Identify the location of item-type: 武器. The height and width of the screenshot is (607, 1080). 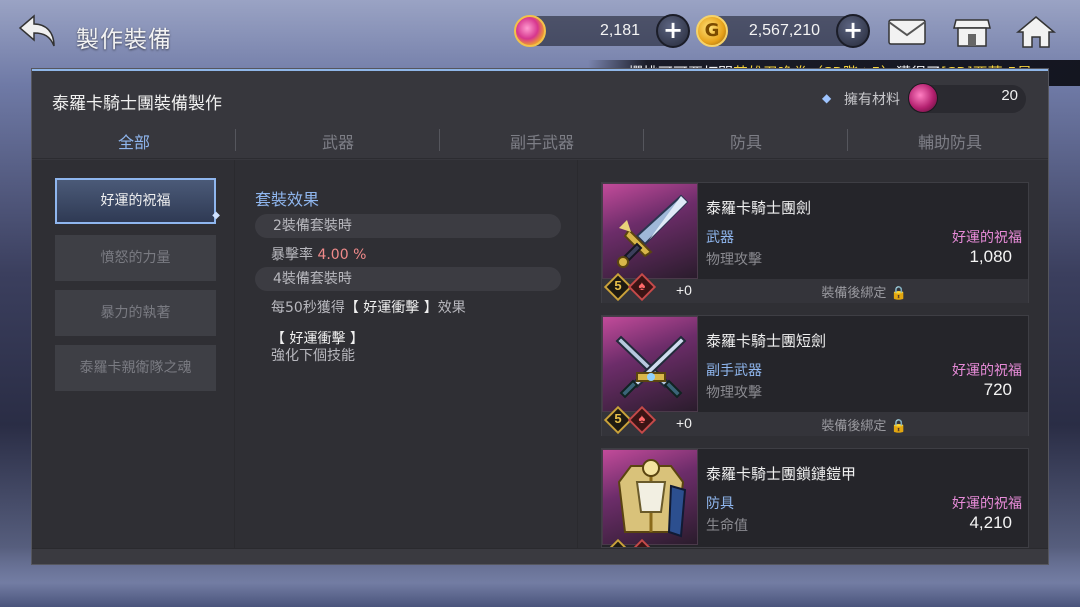
(720, 238).